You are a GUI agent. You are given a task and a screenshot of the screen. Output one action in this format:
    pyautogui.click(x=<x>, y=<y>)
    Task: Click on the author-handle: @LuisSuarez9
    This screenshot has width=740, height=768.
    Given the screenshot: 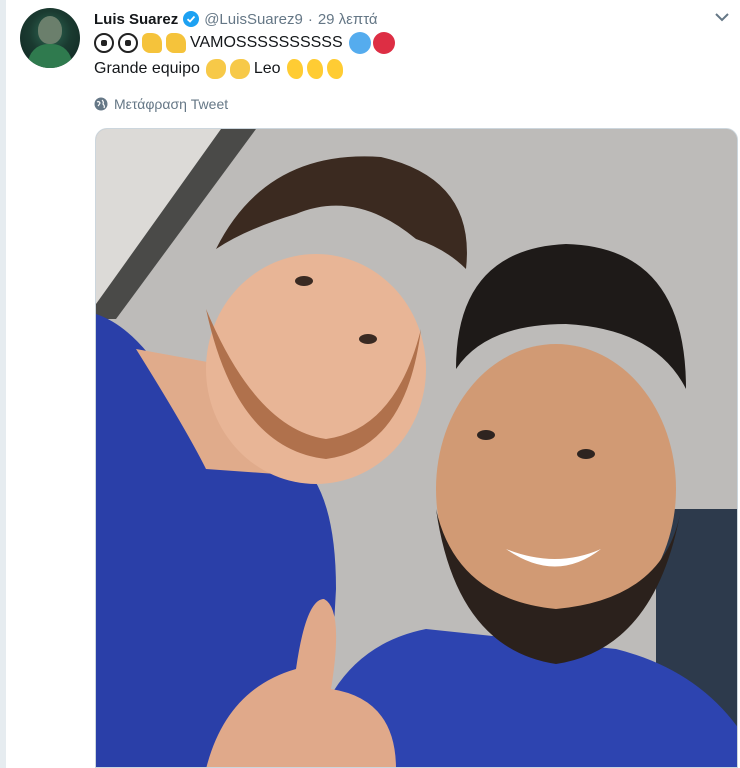 What is the action you would take?
    pyautogui.click(x=253, y=19)
    